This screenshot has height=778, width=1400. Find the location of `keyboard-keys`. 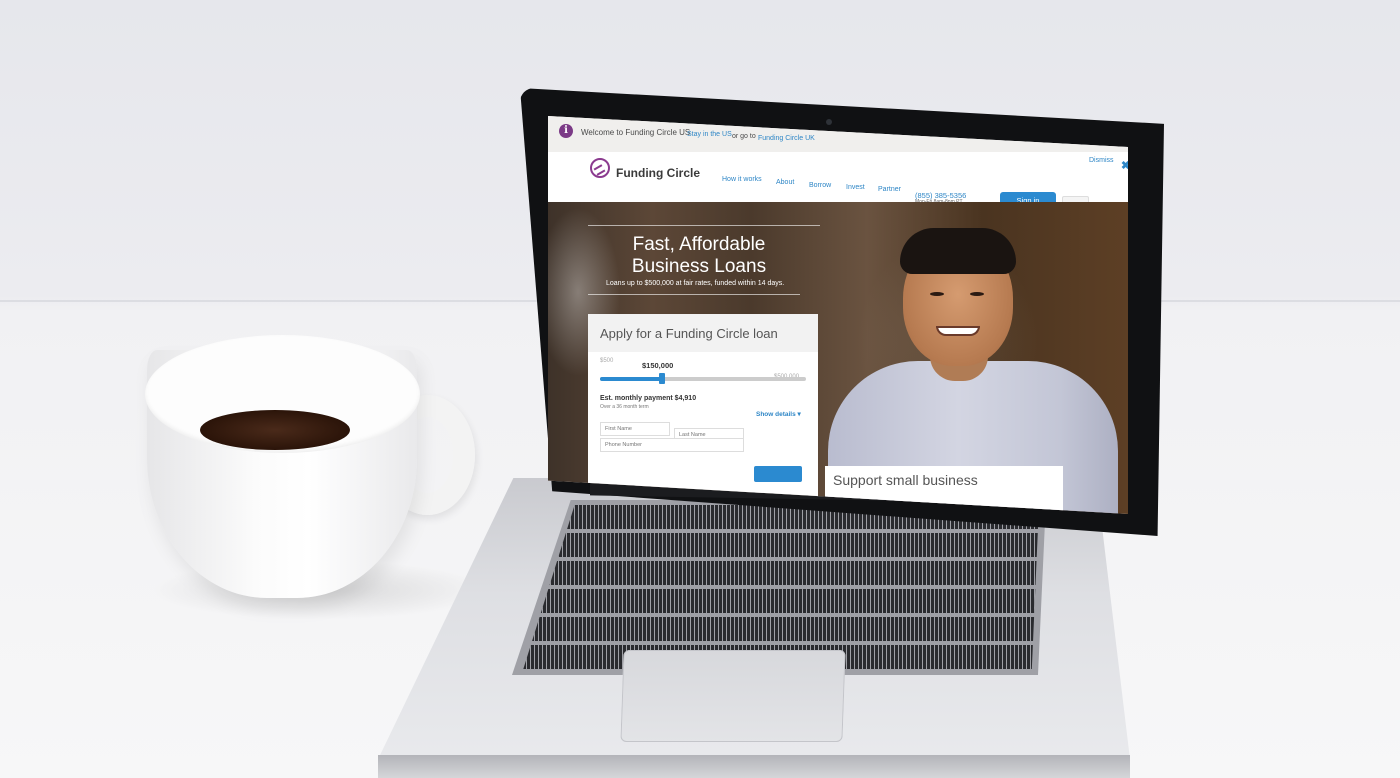

keyboard-keys is located at coordinates (781, 587).